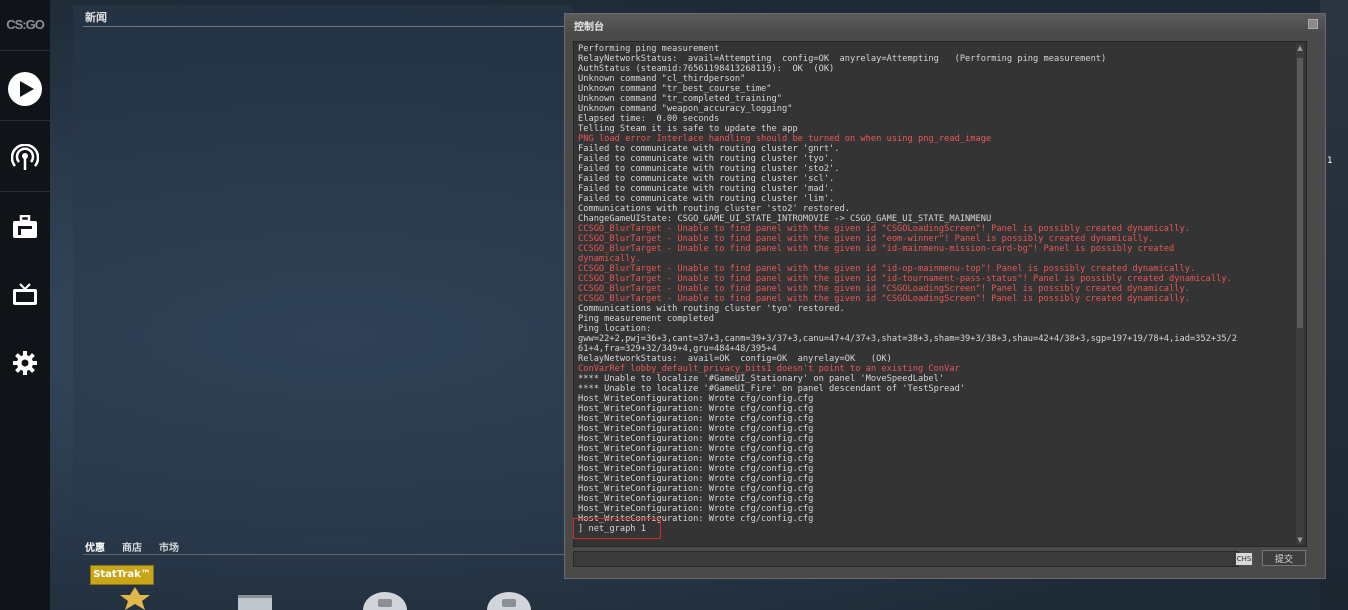 This screenshot has height=610, width=1348. Describe the element at coordinates (1300, 540) in the screenshot. I see `scroll-down-icon: ▼` at that location.